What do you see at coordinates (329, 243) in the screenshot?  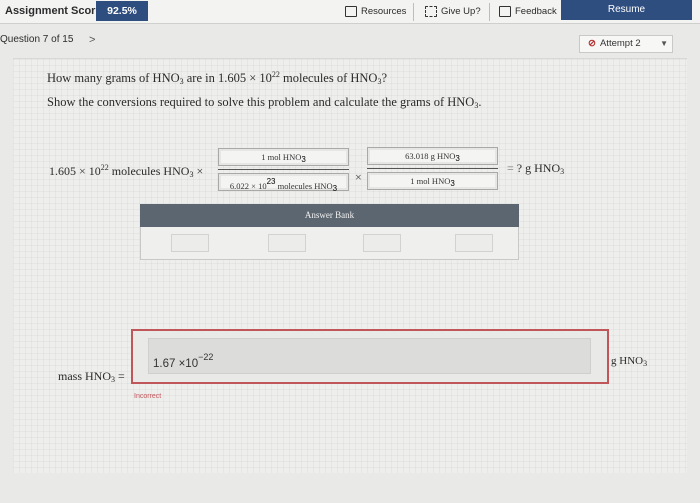 I see `answer-bank` at bounding box center [329, 243].